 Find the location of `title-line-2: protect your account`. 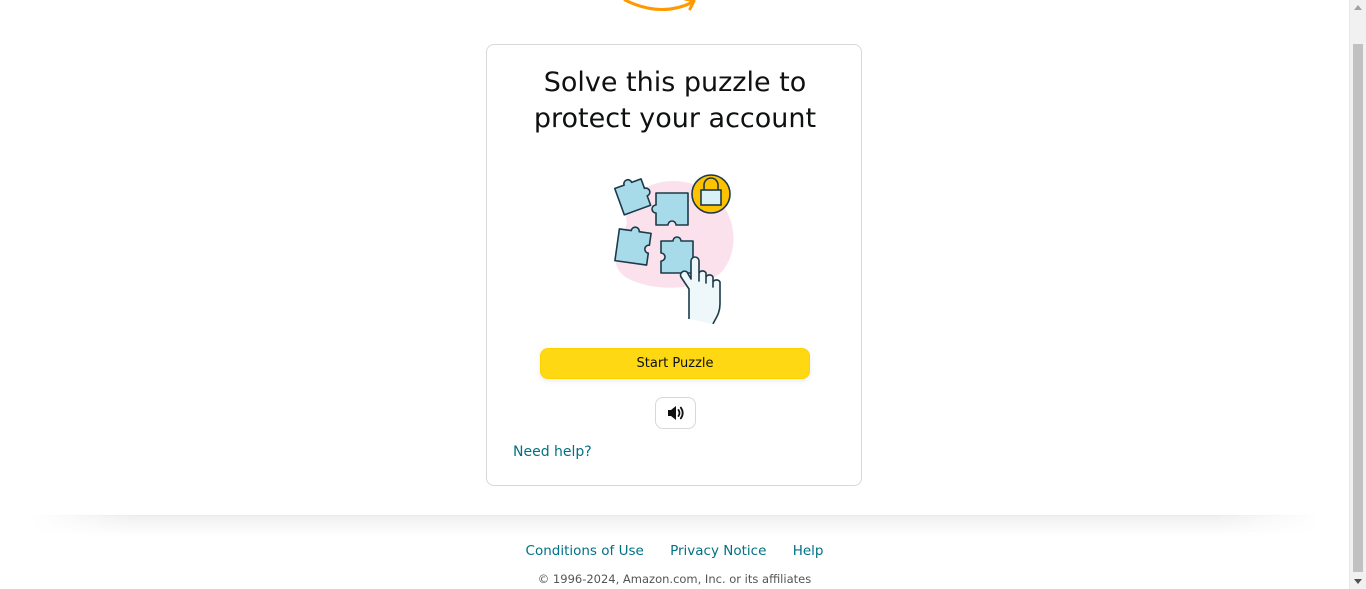

title-line-2: protect your account is located at coordinates (675, 118).